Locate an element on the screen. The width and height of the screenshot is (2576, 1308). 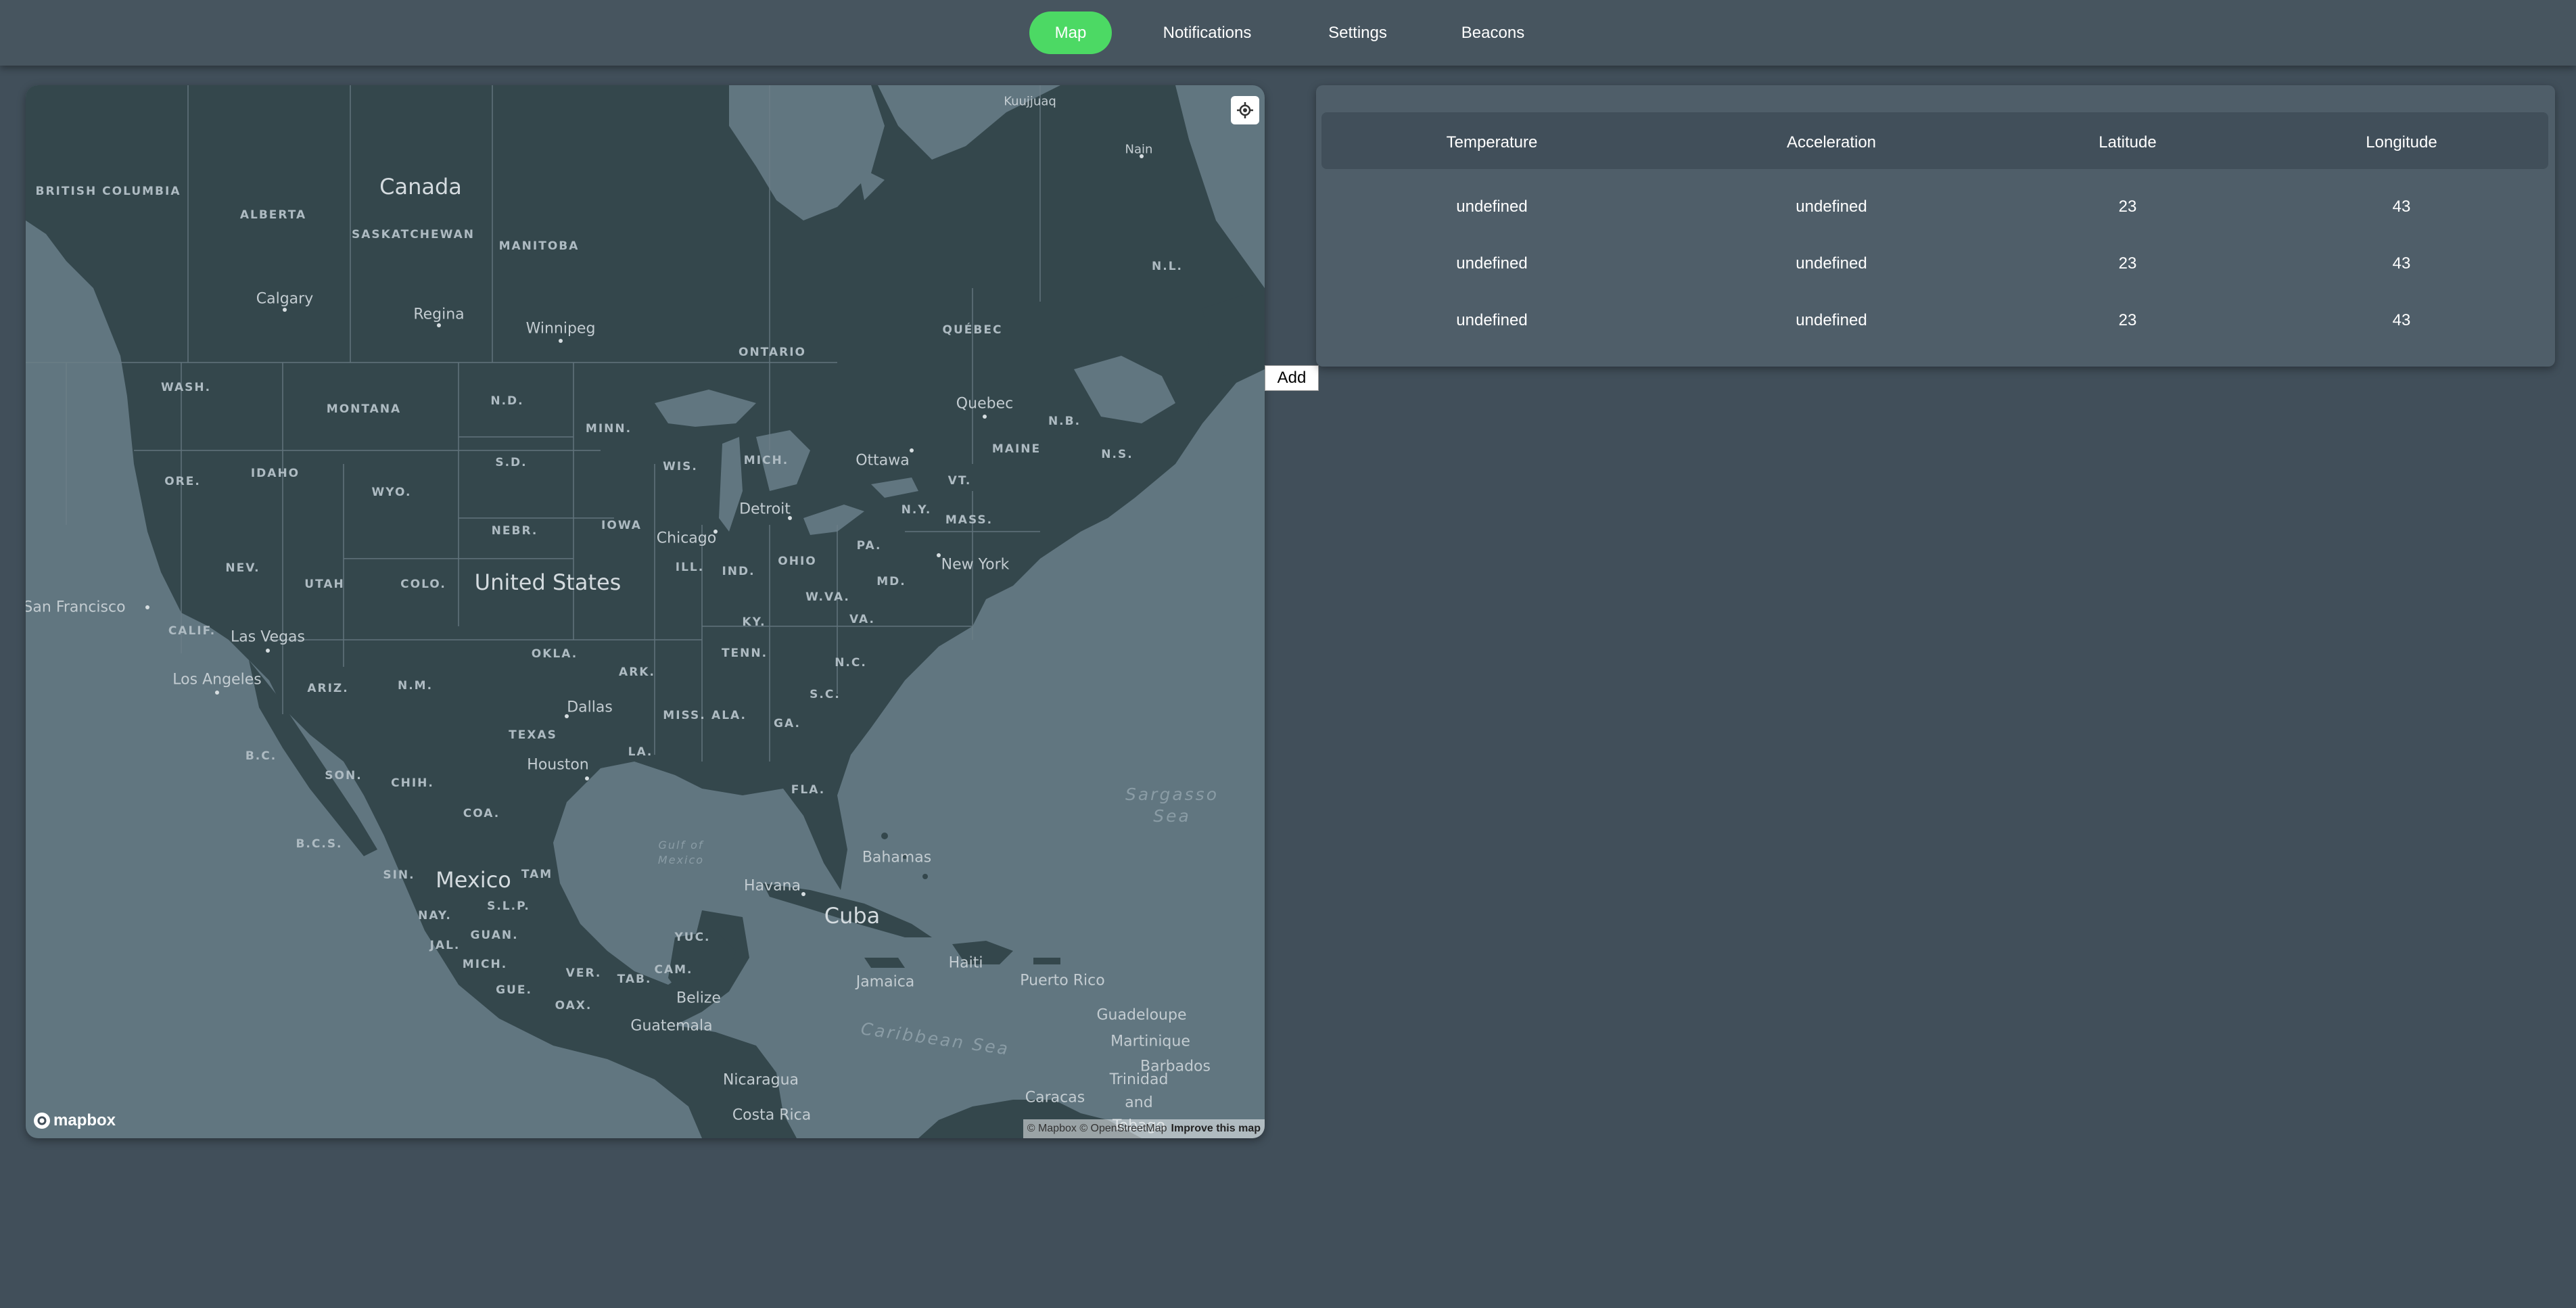
geolocate-button is located at coordinates (1245, 110).